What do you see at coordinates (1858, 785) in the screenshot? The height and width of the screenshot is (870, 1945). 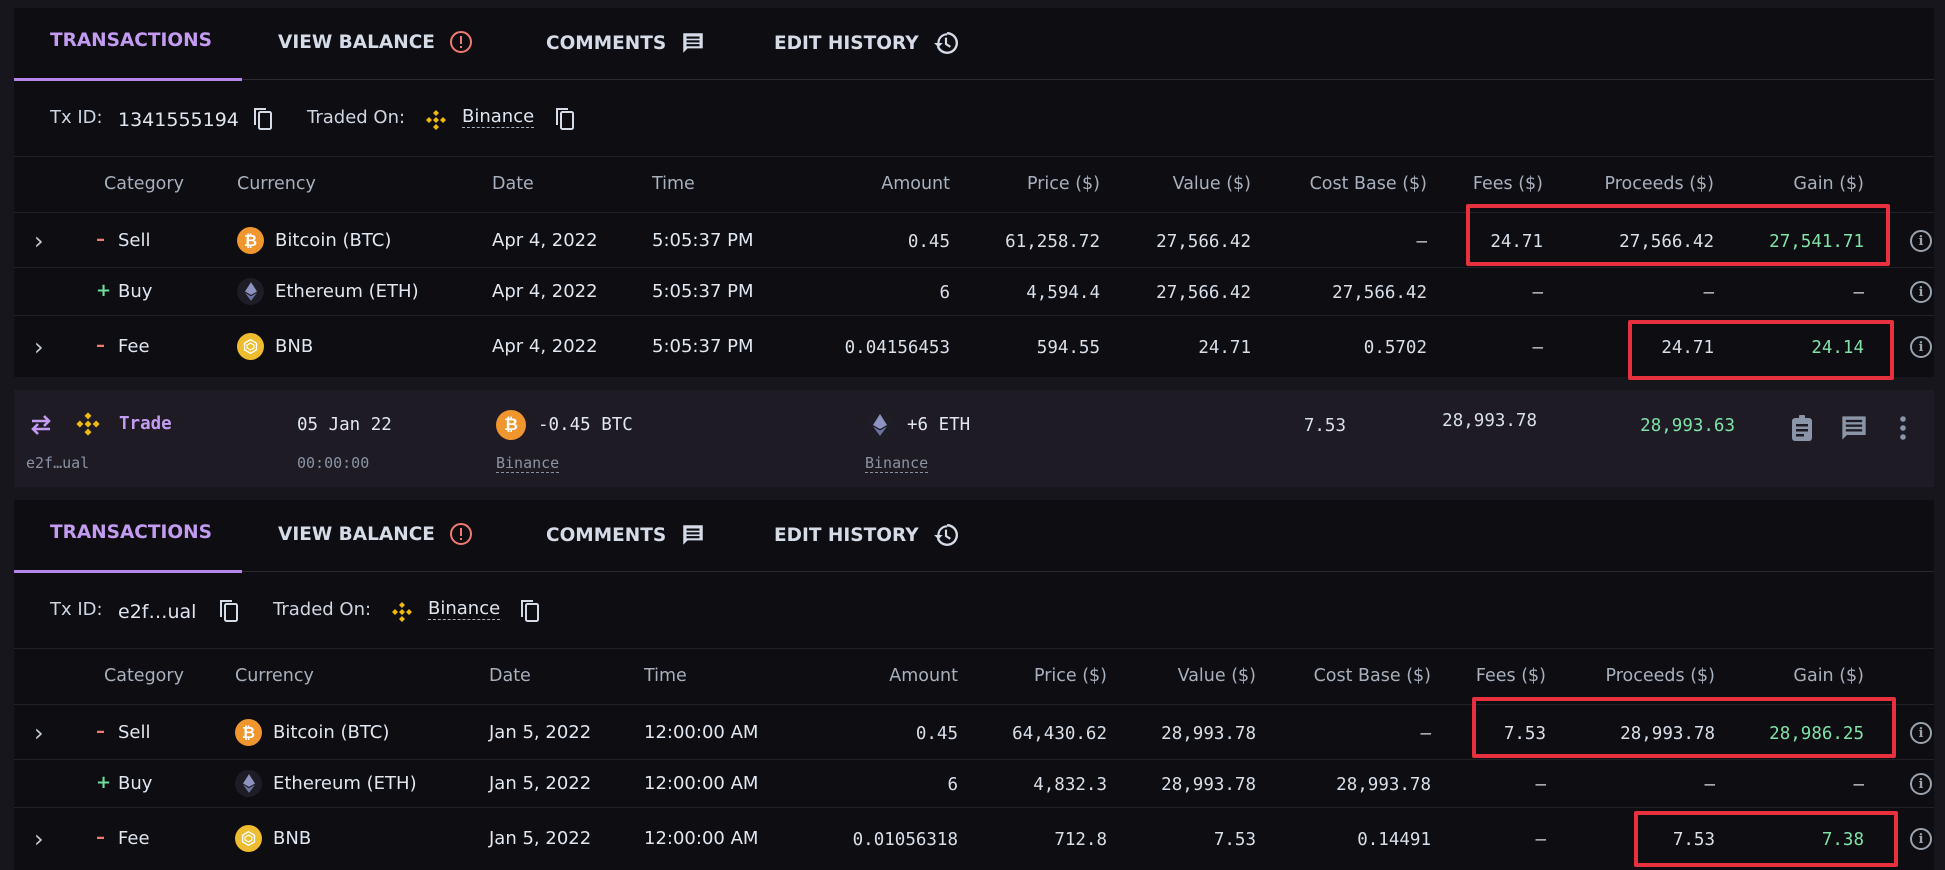 I see `gain: –` at bounding box center [1858, 785].